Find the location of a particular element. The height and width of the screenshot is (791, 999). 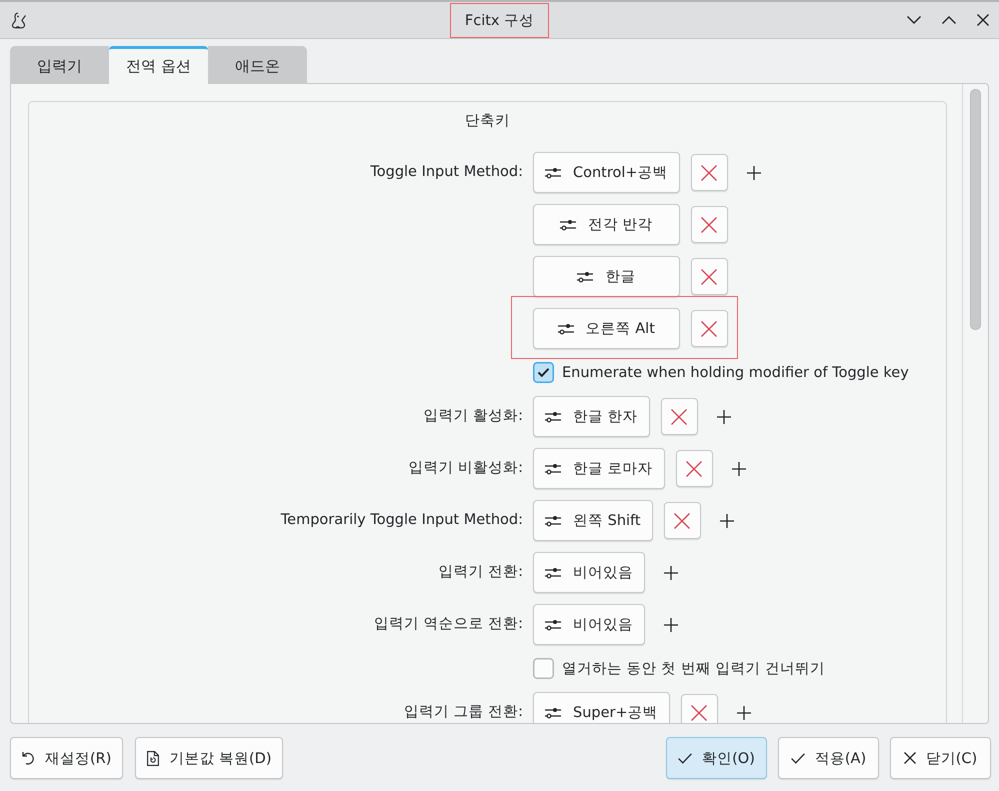

key-binding-button: 오른쪽 Alt is located at coordinates (606, 328).